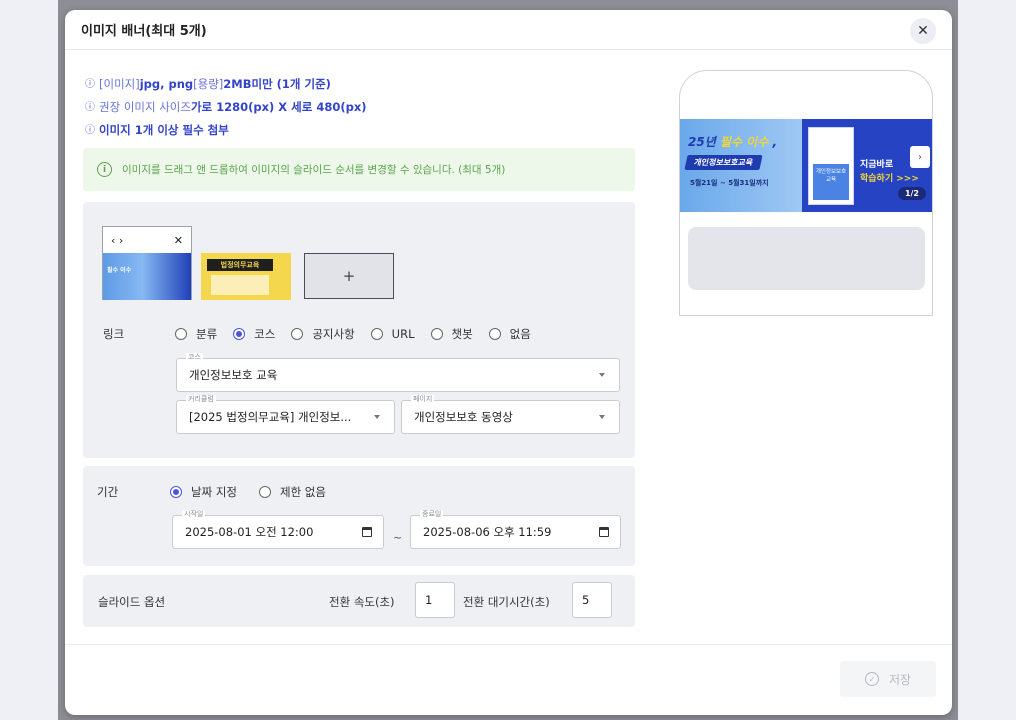 Image resolution: width=1016 pixels, height=720 pixels. Describe the element at coordinates (432, 514) in the screenshot. I see `end-date-label: 종료일` at that location.